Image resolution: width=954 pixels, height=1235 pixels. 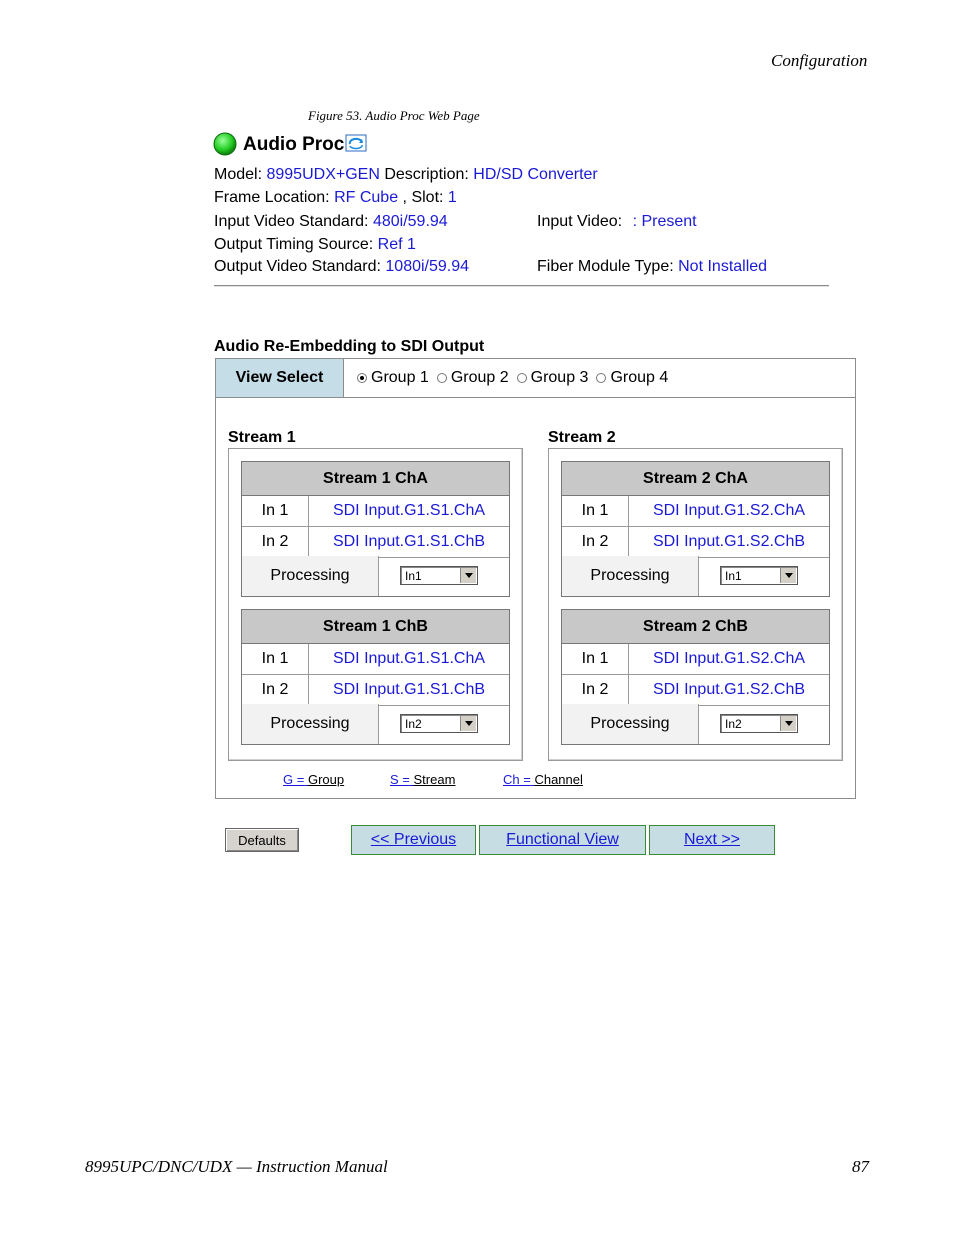 I want to click on input-standard-label: Input Video Standard:, so click(x=291, y=221).